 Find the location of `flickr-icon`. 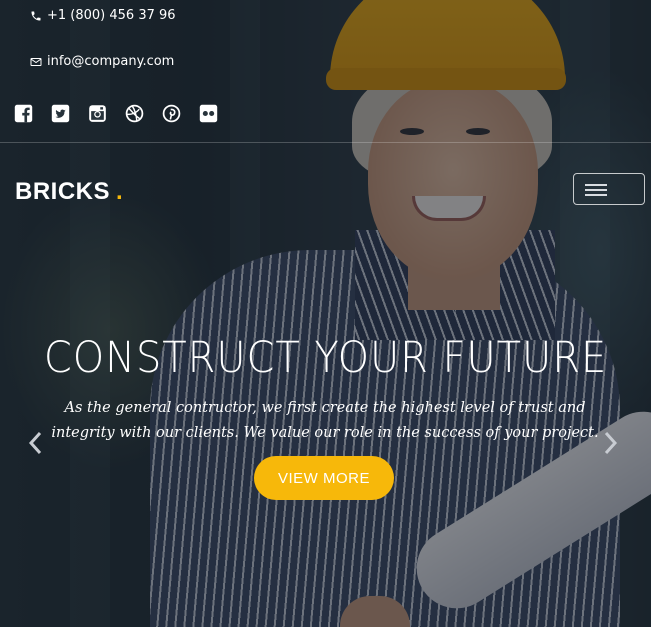

flickr-icon is located at coordinates (208, 113).